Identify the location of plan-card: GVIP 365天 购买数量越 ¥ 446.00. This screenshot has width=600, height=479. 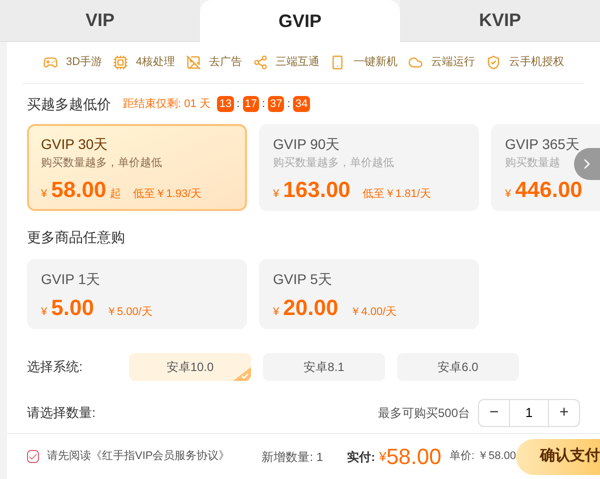
(545, 167).